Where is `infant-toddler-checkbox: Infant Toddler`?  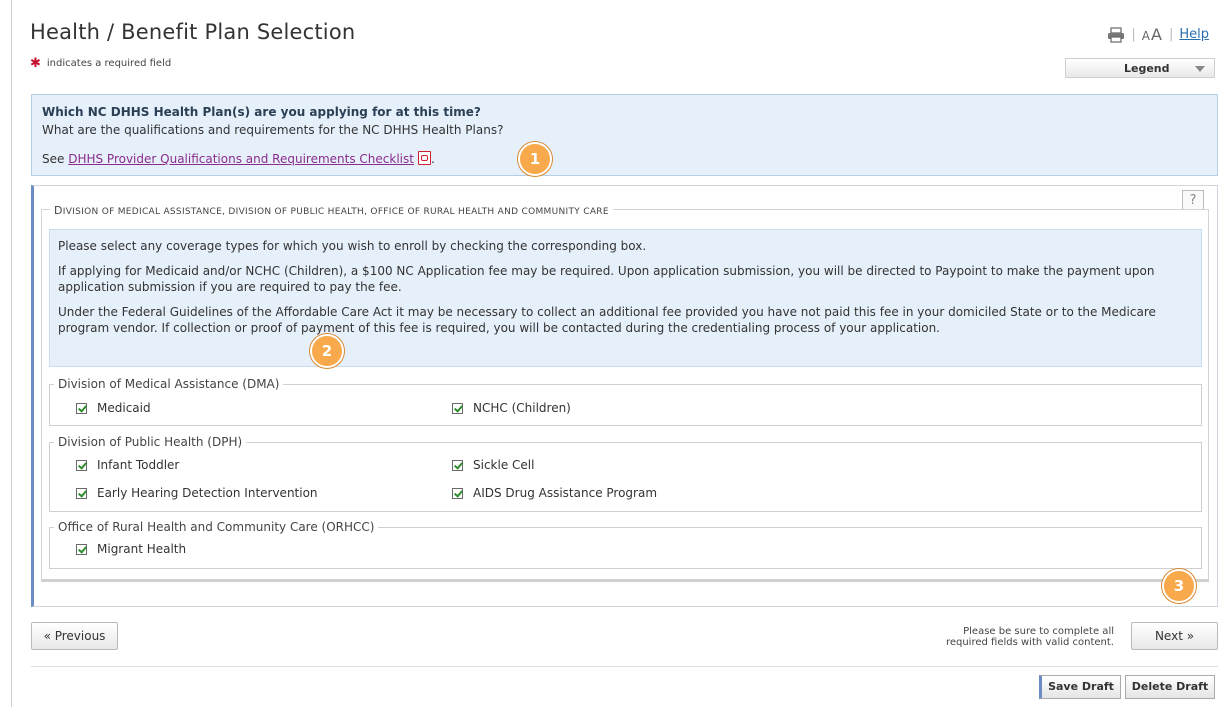
infant-toddler-checkbox: Infant Toddler is located at coordinates (127, 465).